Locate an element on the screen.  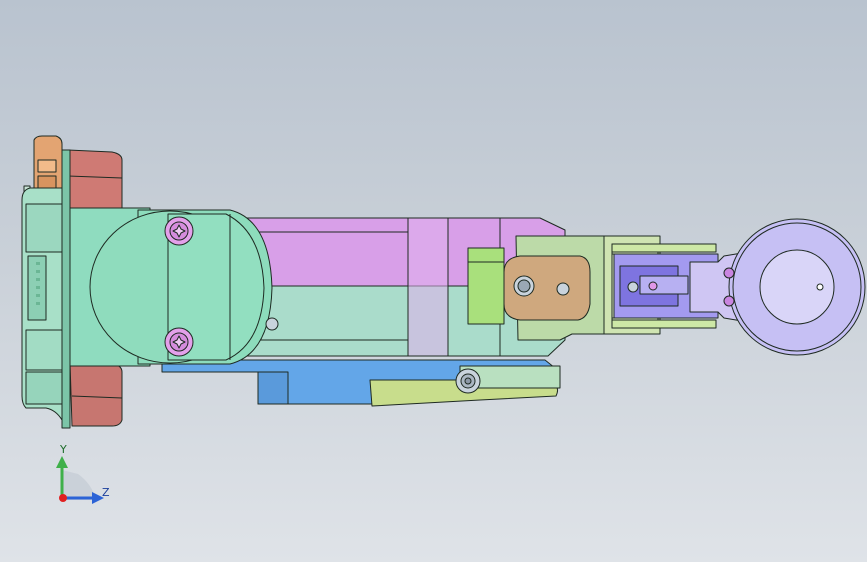
triad-y-label: Y is located at coordinates (63, 449).